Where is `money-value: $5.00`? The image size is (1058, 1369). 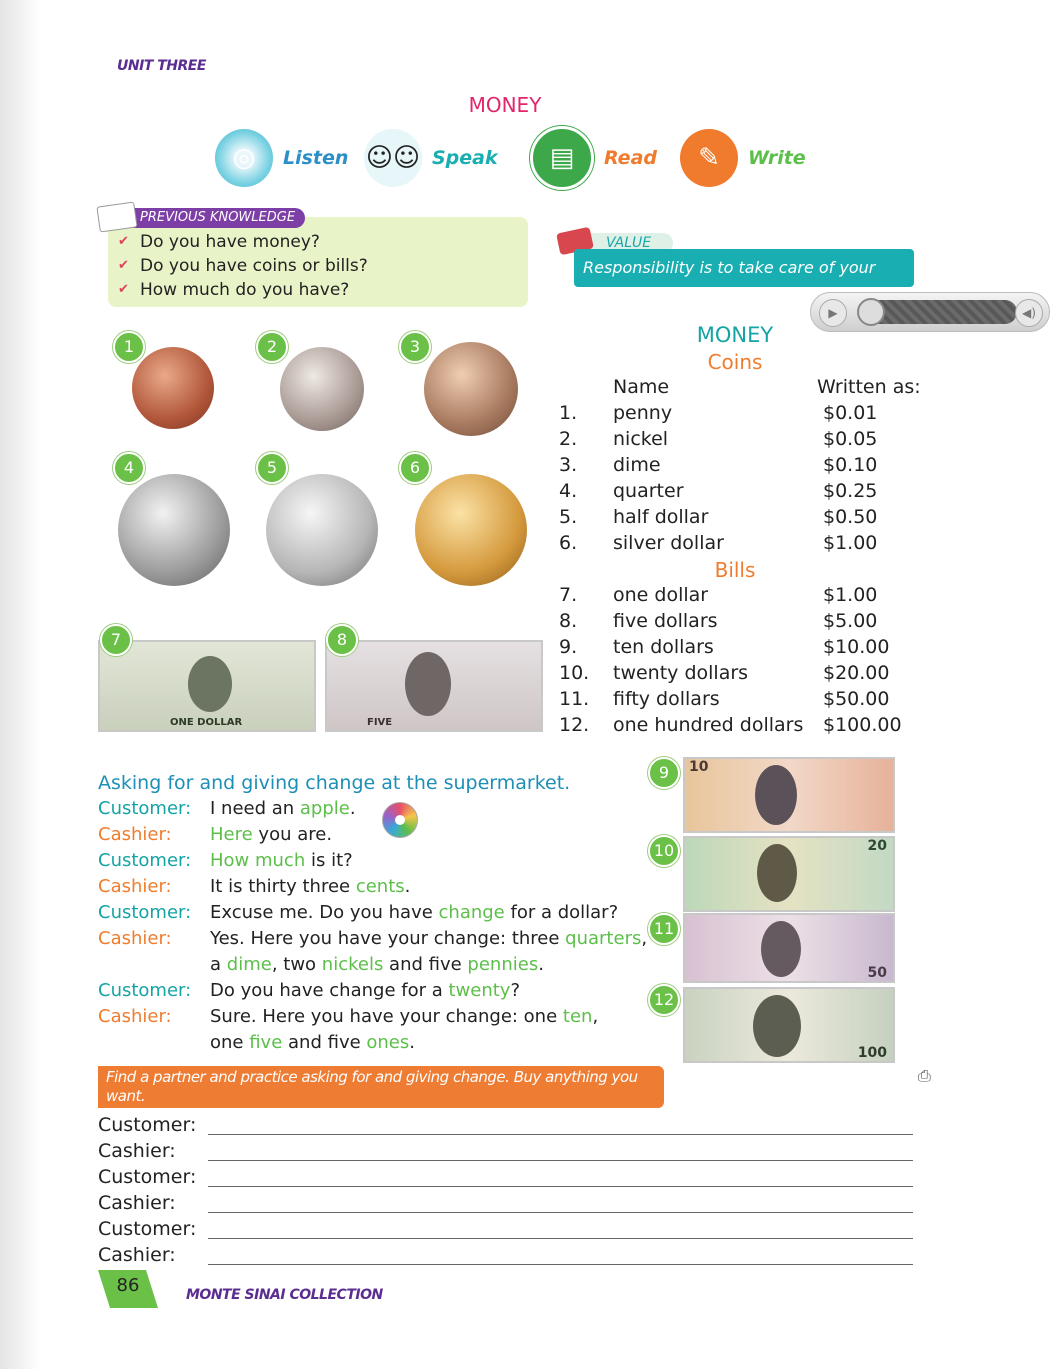
money-value: $5.00 is located at coordinates (850, 621).